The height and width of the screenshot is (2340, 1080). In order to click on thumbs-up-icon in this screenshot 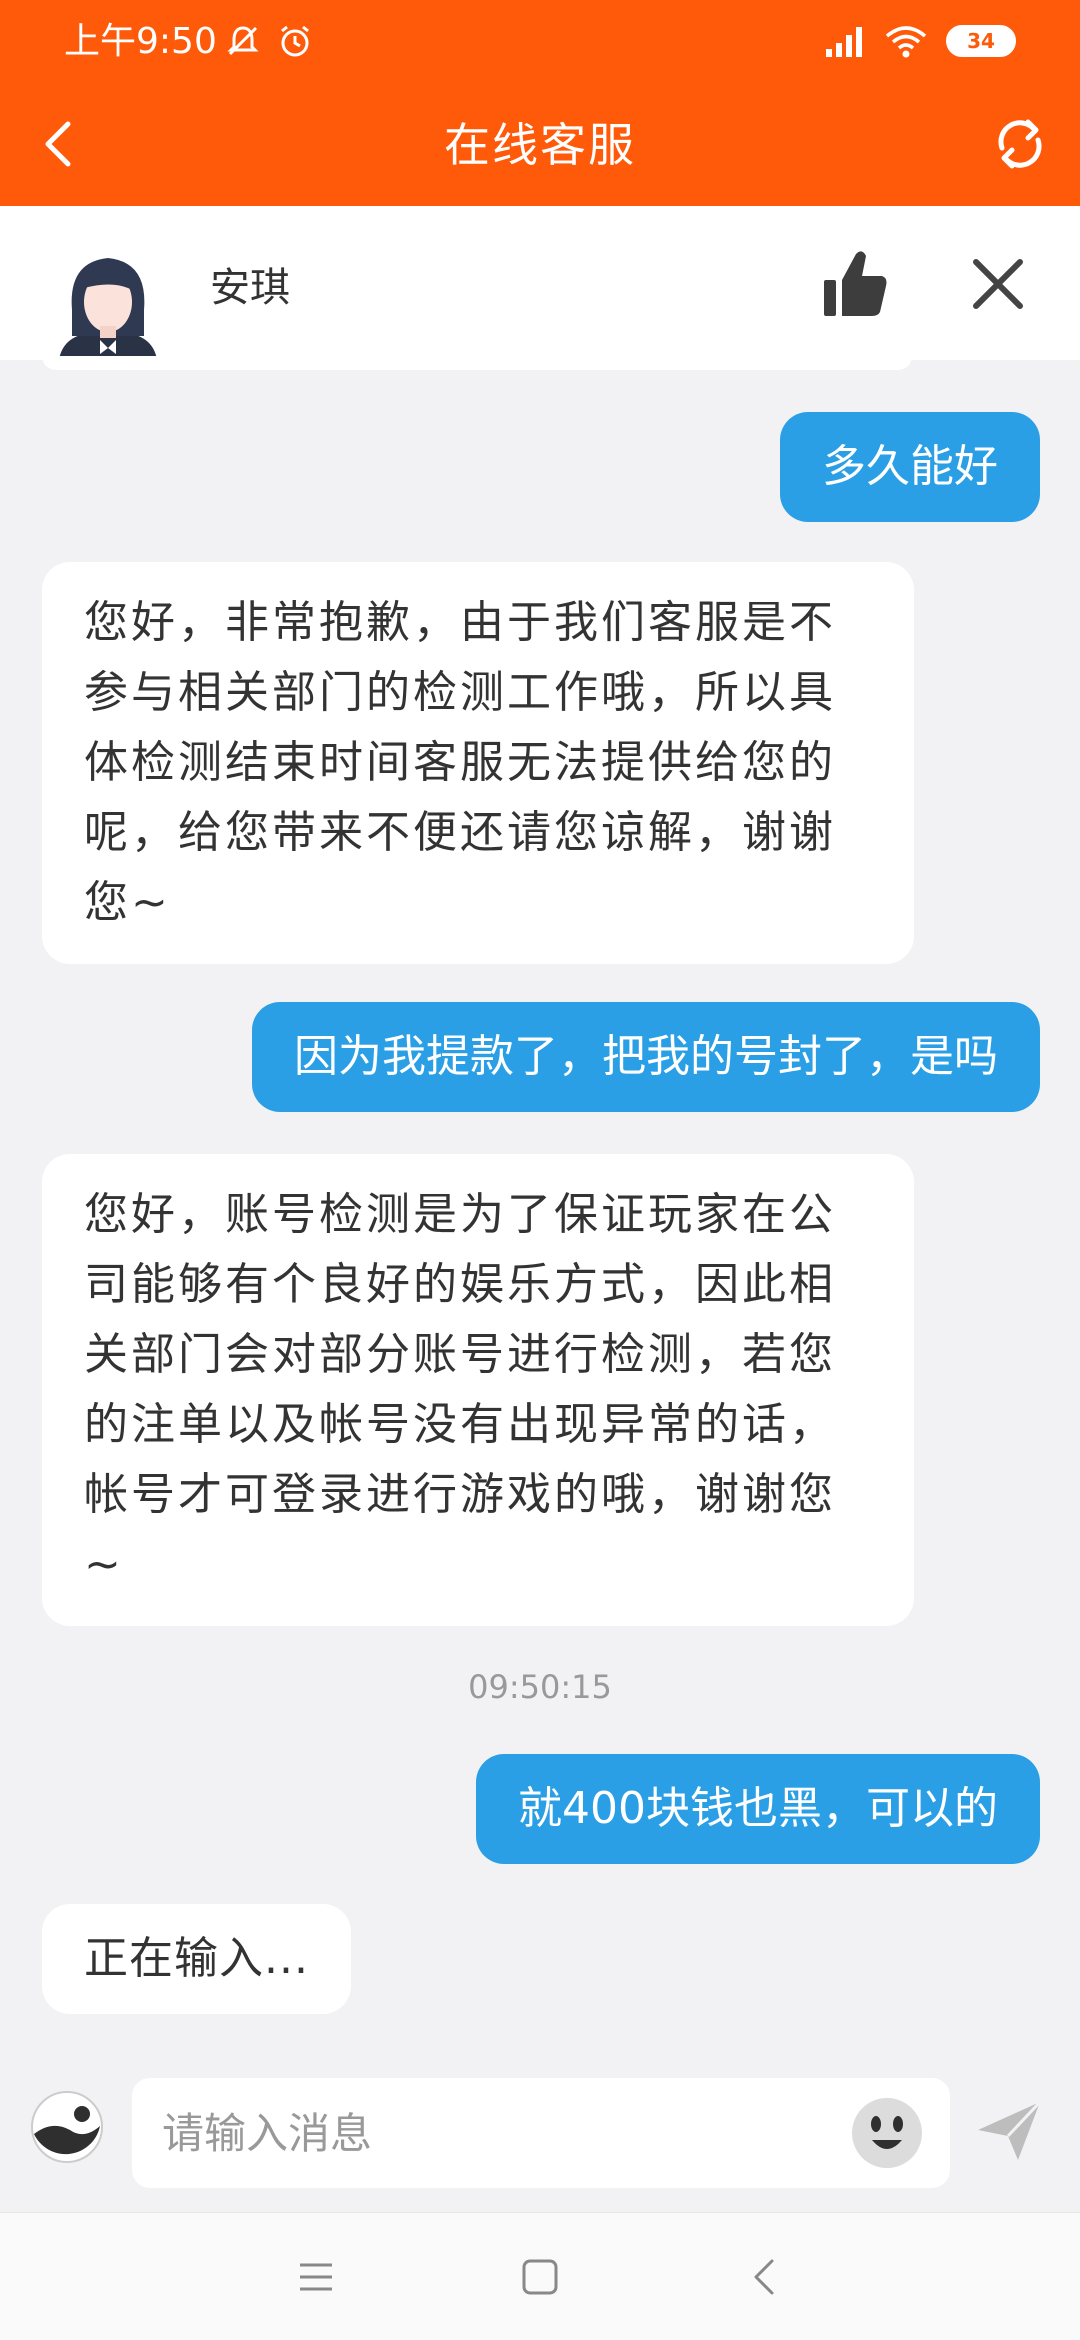, I will do `click(855, 284)`.